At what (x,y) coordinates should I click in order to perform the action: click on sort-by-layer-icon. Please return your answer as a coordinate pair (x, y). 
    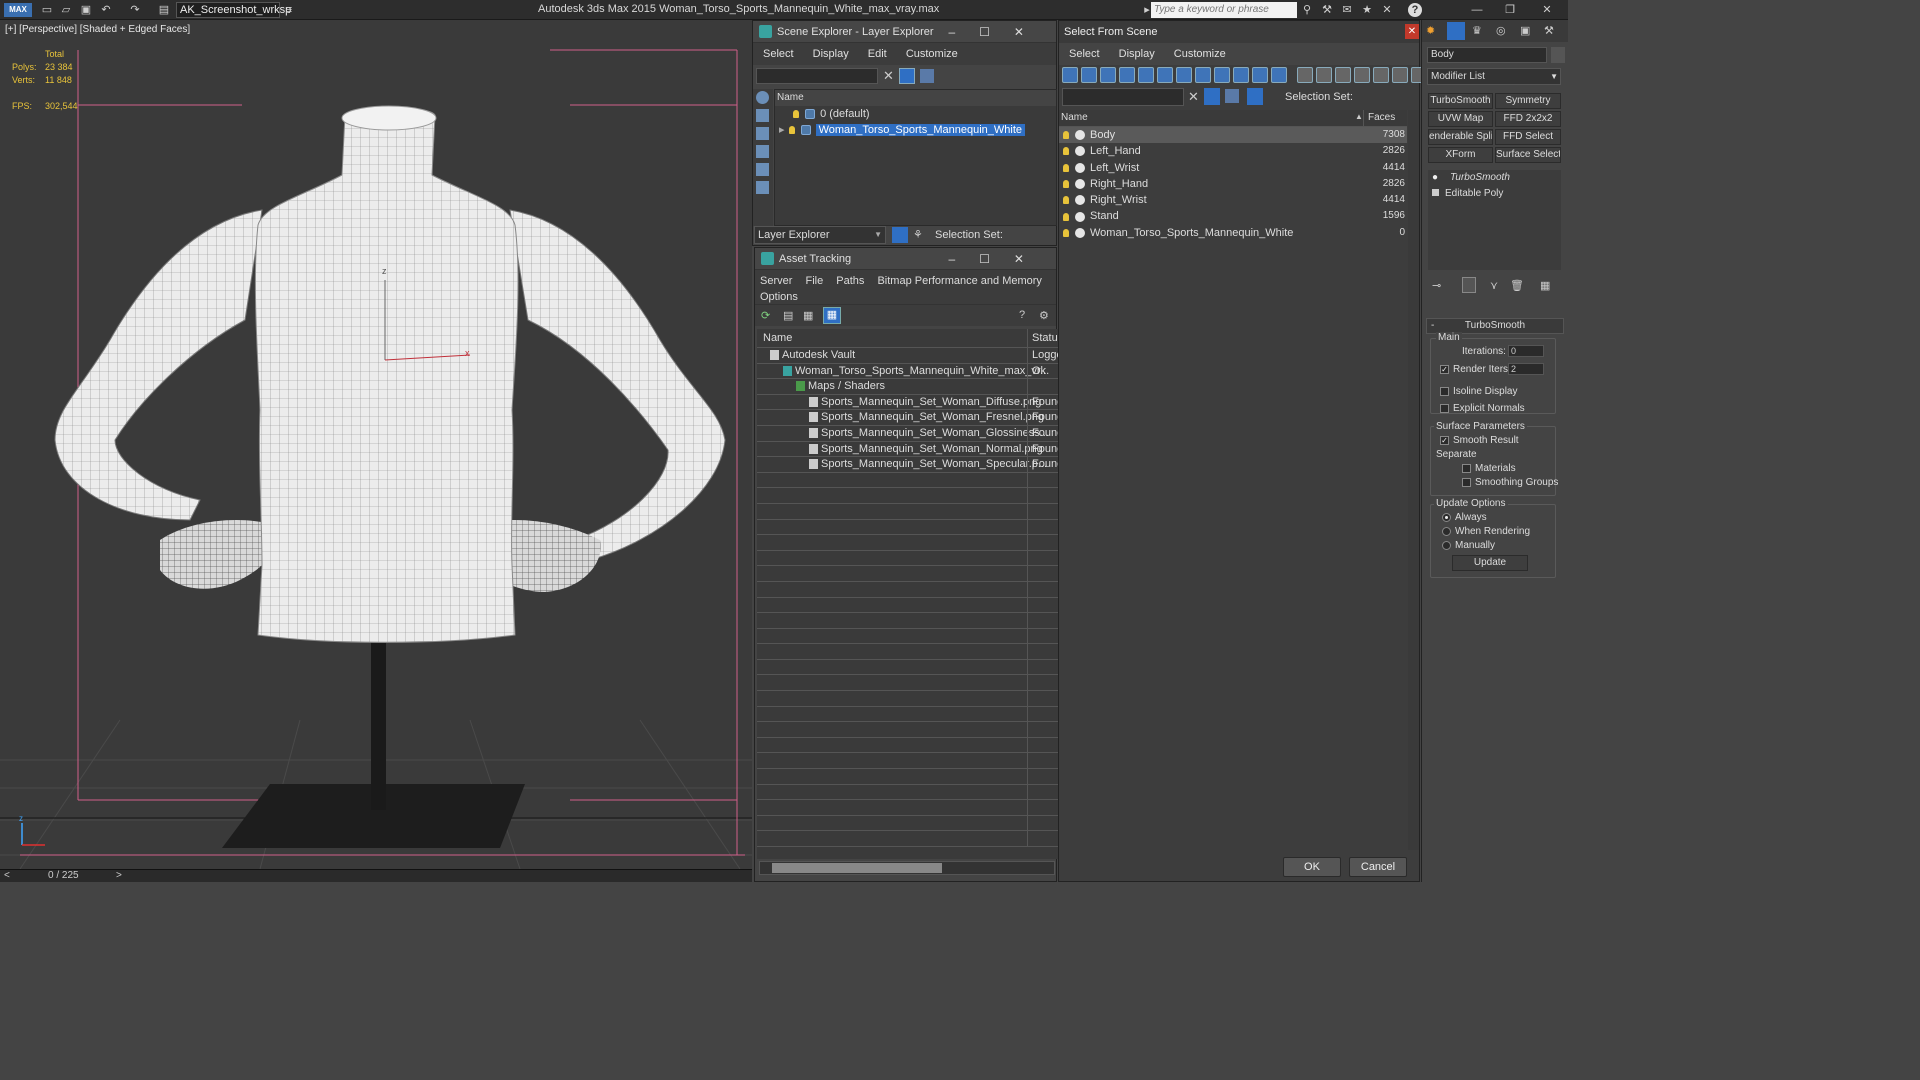
    Looking at the image, I should click on (900, 235).